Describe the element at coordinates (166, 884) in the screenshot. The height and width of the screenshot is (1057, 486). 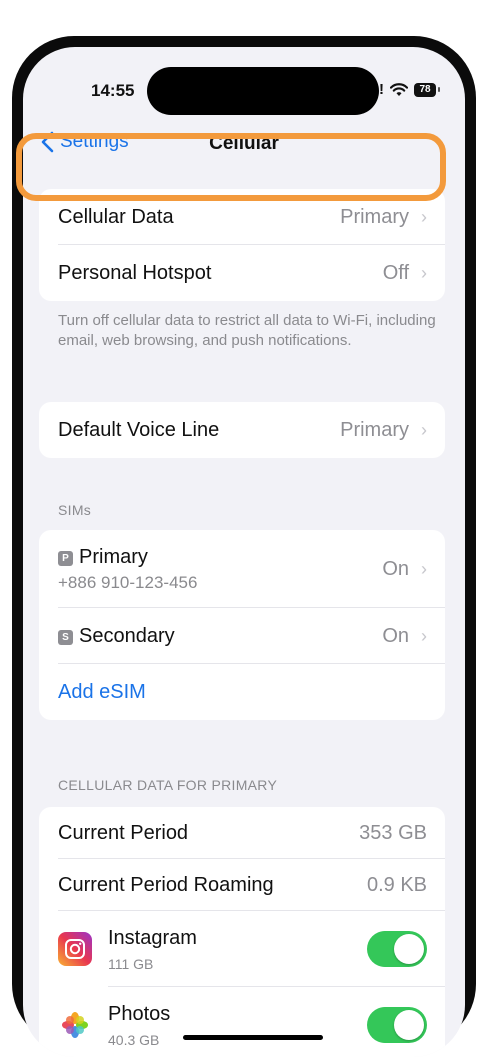
I see `current-period-roaming-label: Current Period Roaming` at that location.